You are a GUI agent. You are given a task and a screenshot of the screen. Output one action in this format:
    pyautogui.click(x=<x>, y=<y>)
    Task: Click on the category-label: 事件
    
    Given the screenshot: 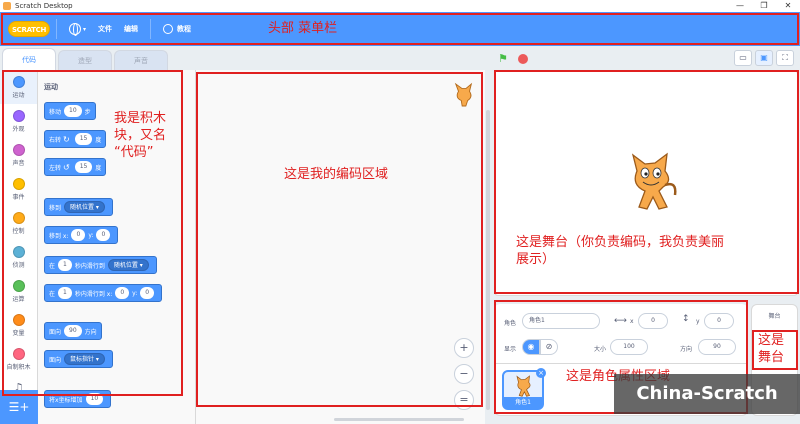 What is the action you would take?
    pyautogui.click(x=18, y=197)
    